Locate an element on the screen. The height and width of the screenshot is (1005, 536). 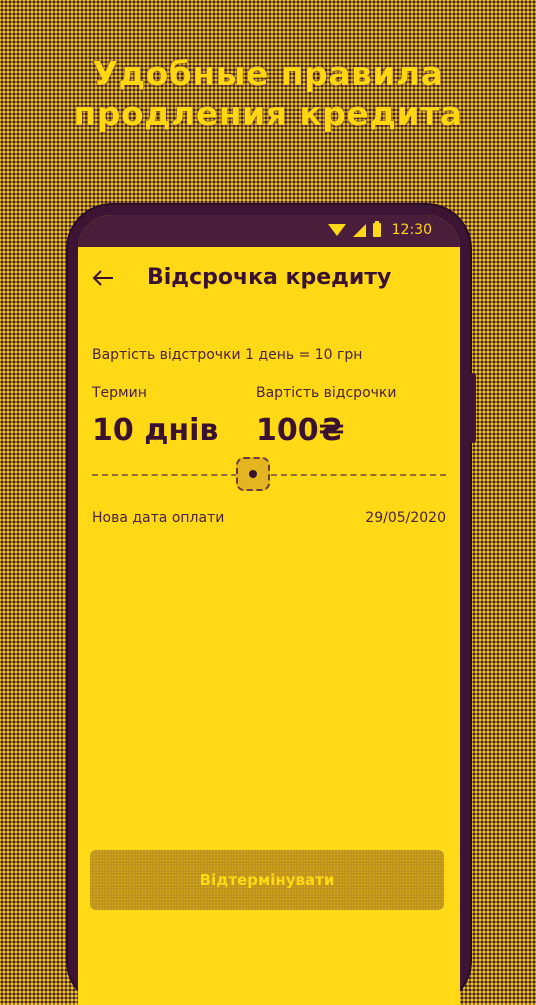
deferral-rate-text: Вартість відстрочки 1 день = 10 грн is located at coordinates (227, 355).